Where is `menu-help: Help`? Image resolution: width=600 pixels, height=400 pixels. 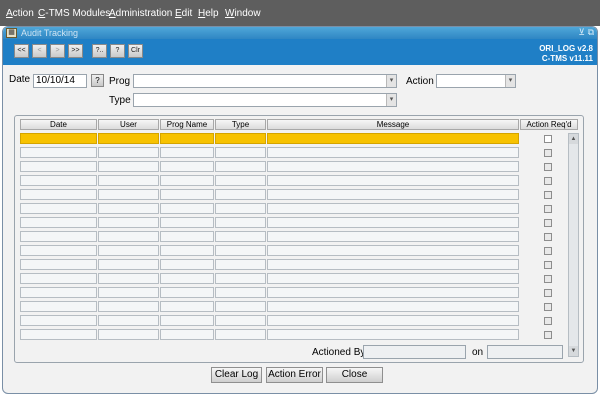 menu-help: Help is located at coordinates (208, 13).